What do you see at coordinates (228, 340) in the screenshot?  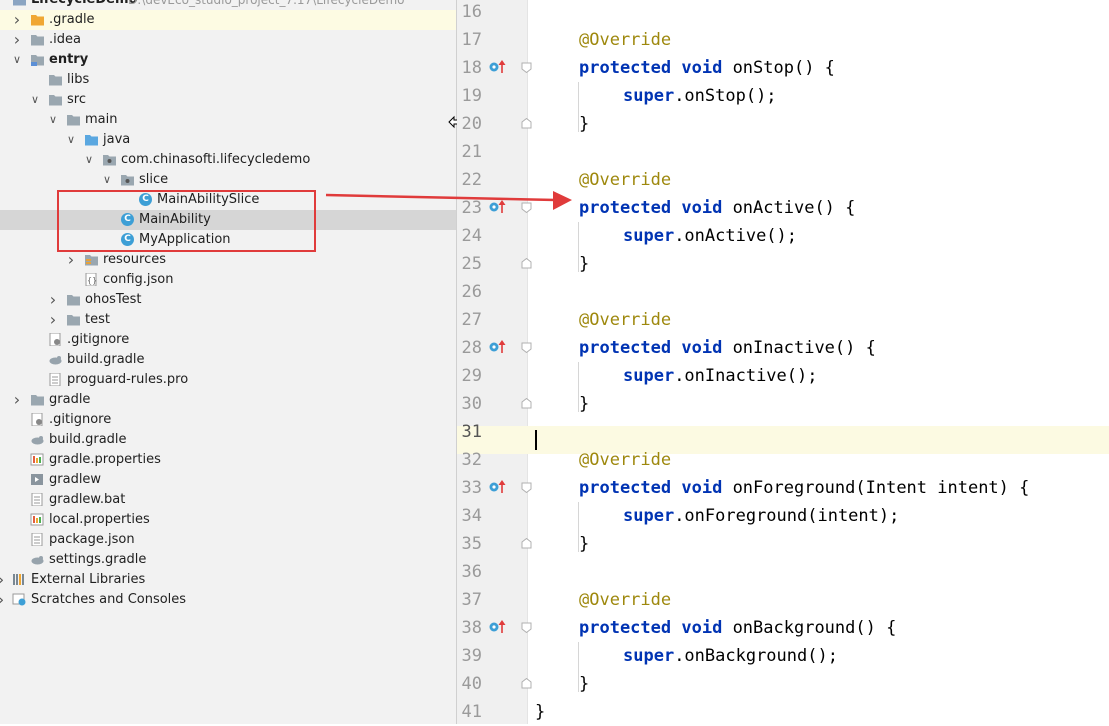 I see `tree-item-entry-gitignore: .gitignore` at bounding box center [228, 340].